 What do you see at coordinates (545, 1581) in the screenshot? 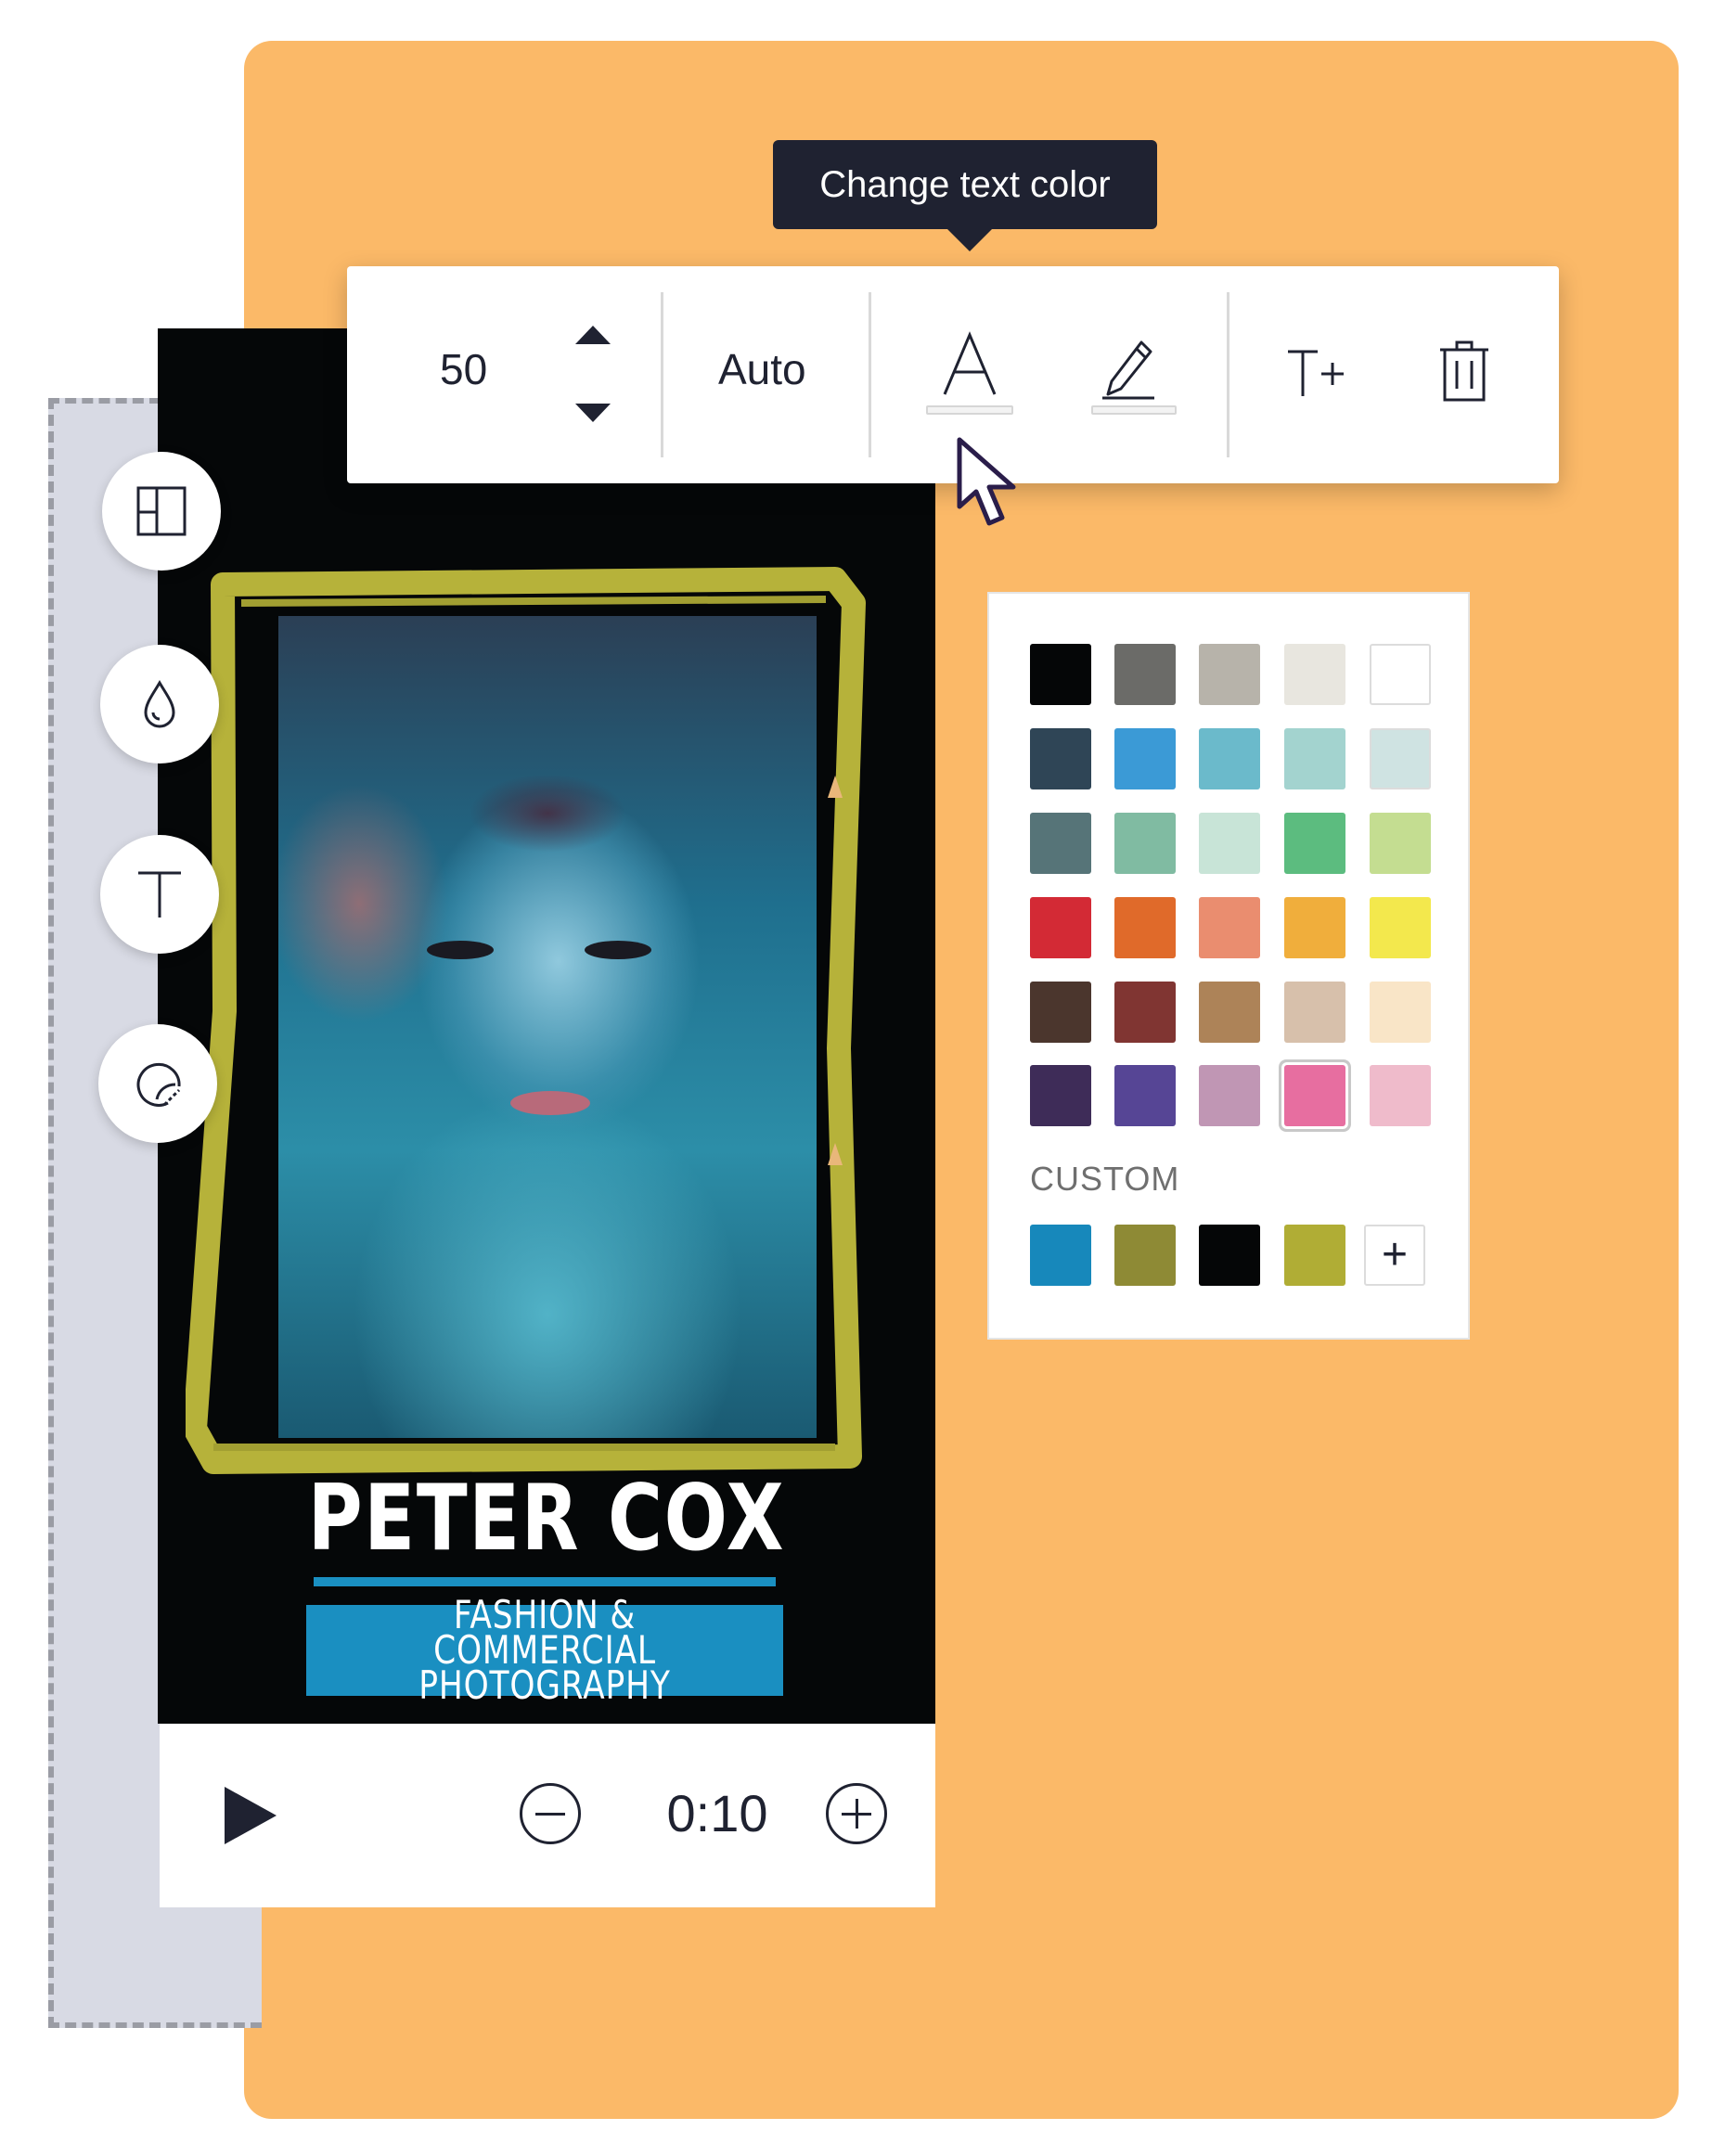
I see `poster-name-underline` at bounding box center [545, 1581].